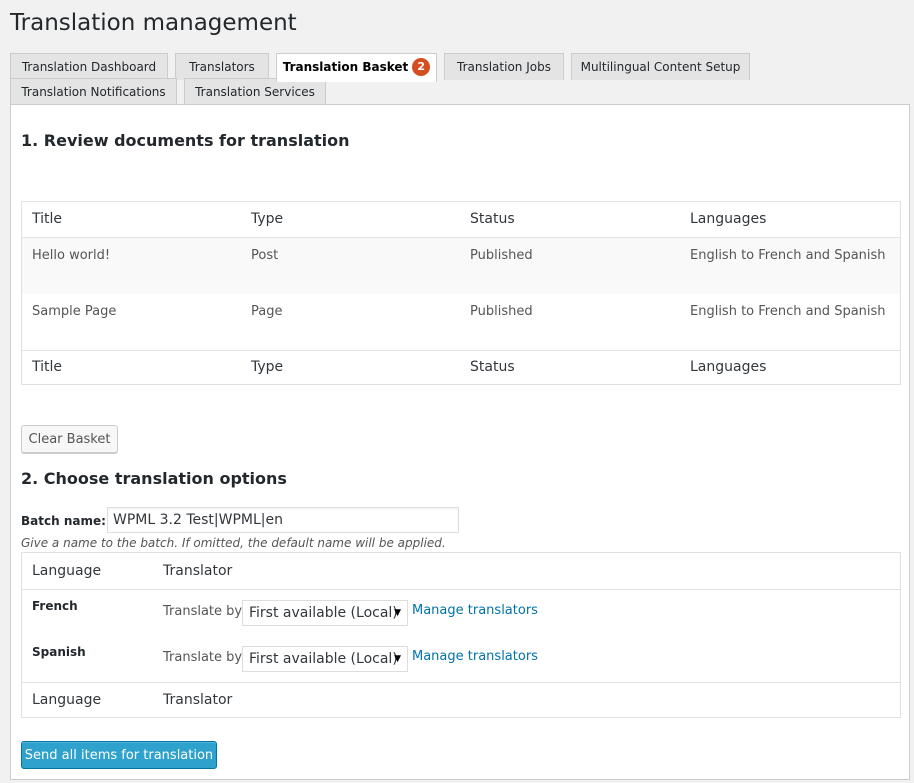 The image size is (914, 783). I want to click on table-header: Language Translator, so click(461, 571).